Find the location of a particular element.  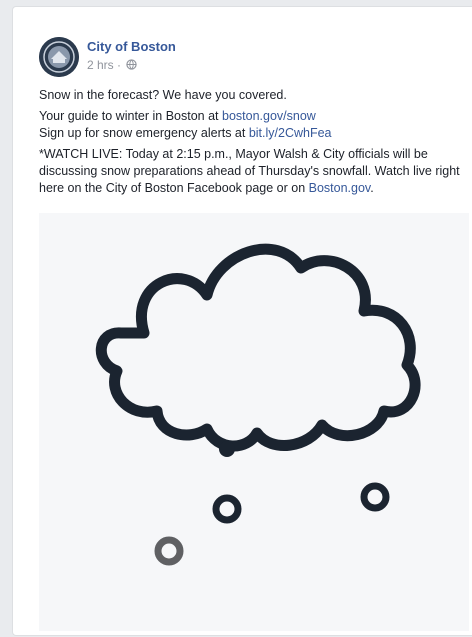

post-meta: 2 hrs · is located at coordinates (112, 65).